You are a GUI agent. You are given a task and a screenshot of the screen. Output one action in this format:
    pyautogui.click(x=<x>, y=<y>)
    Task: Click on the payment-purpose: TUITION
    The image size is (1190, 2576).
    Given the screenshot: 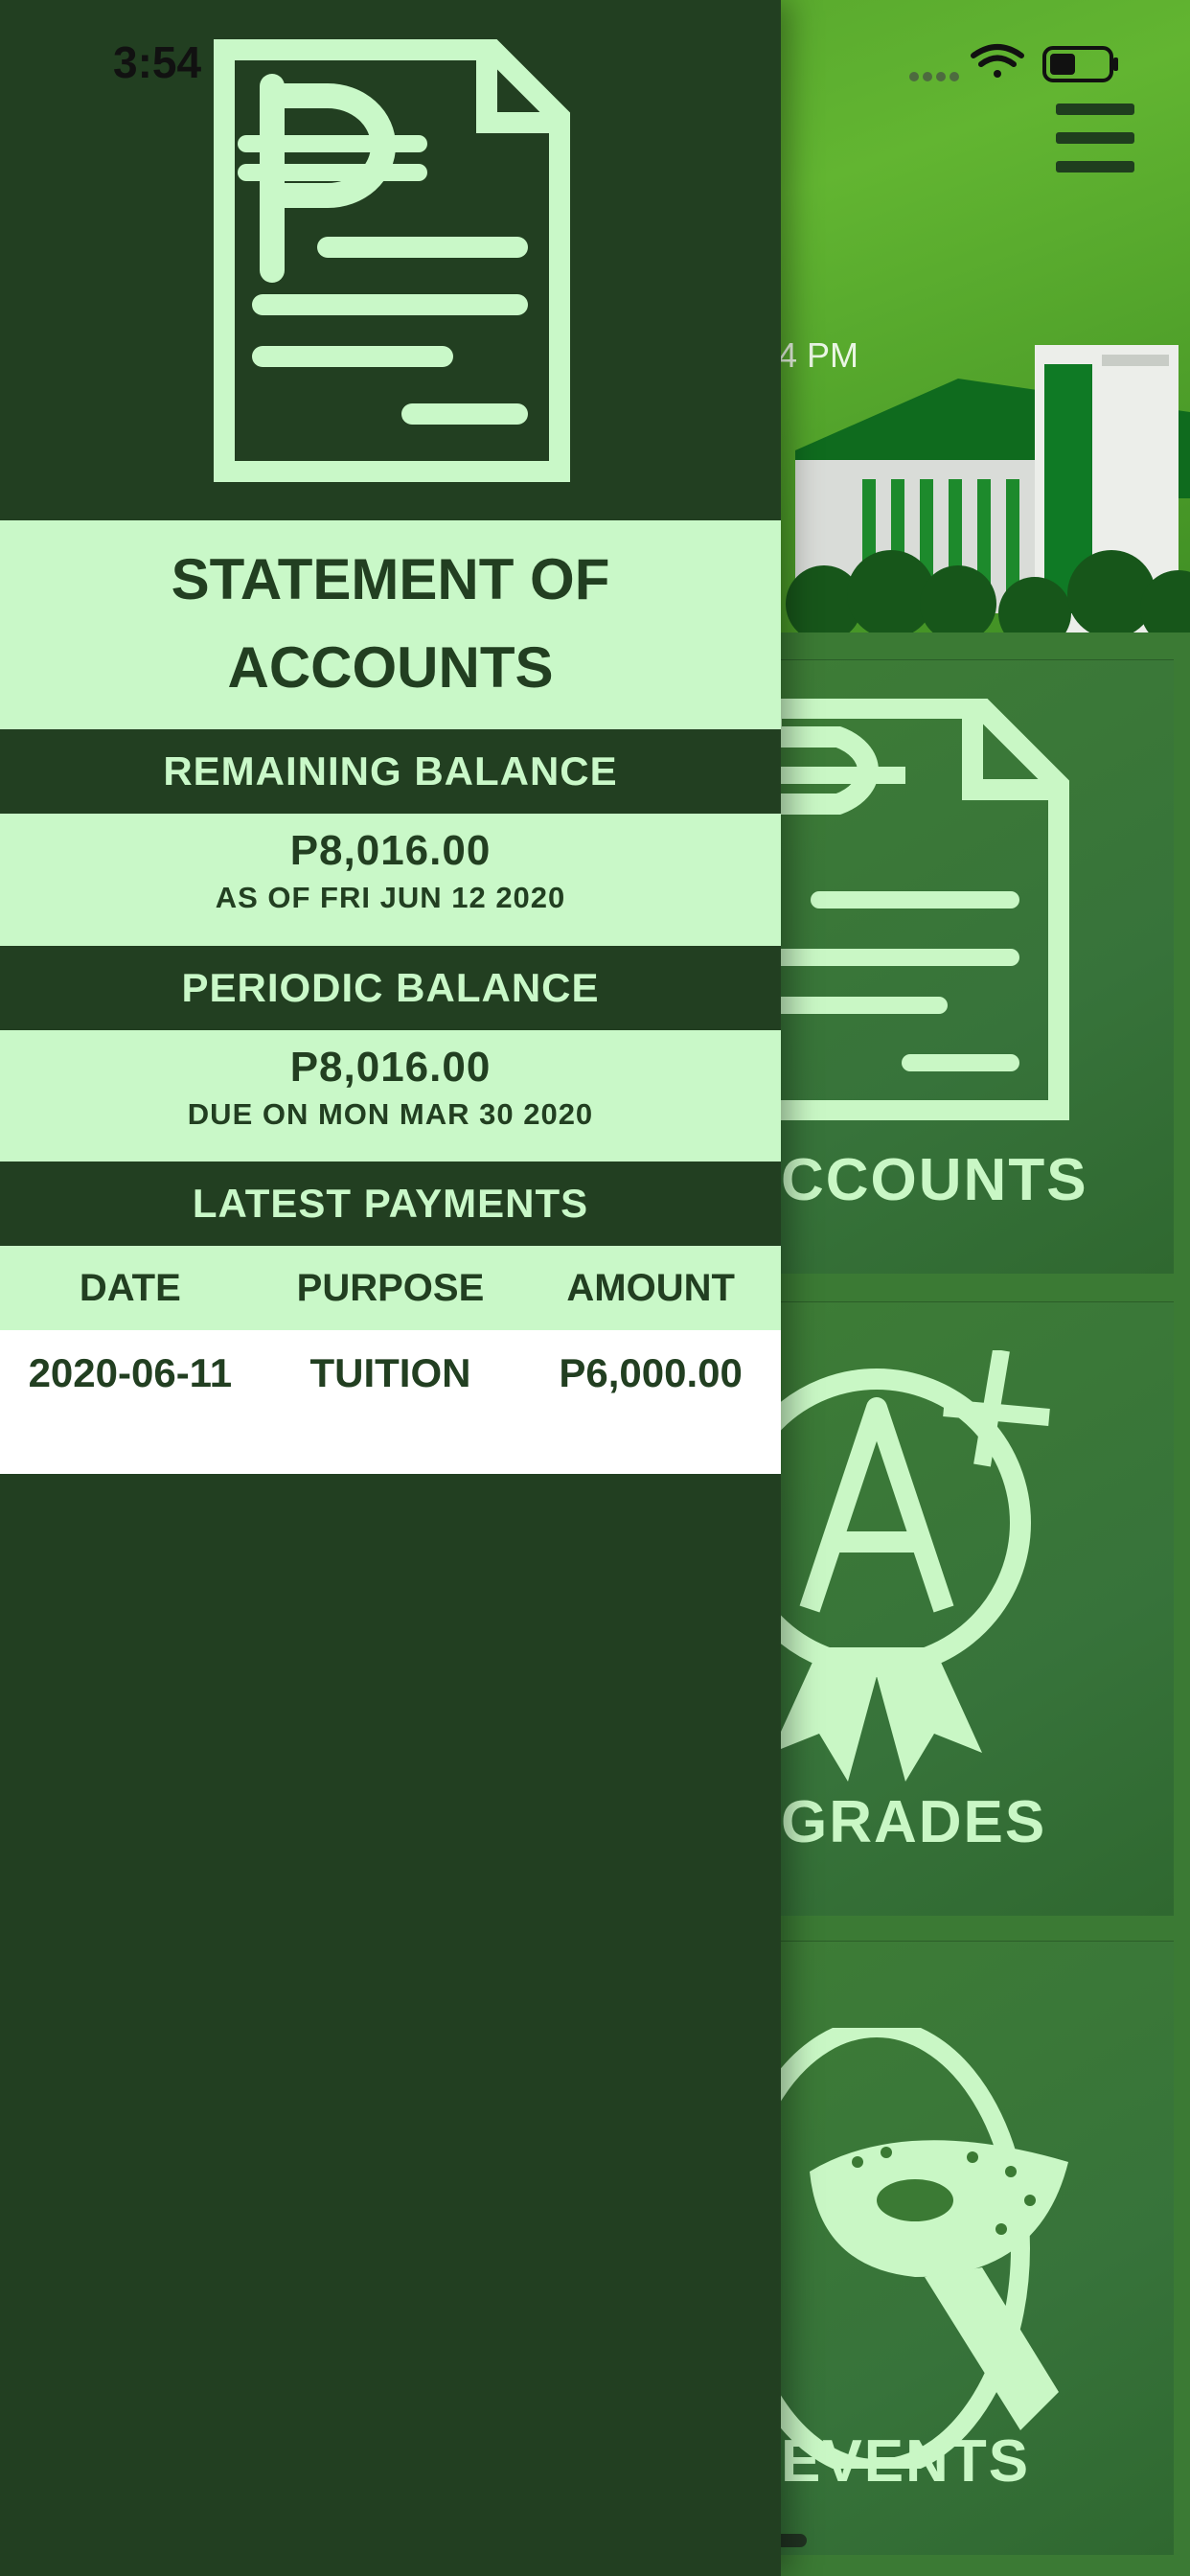 What is the action you would take?
    pyautogui.click(x=390, y=1372)
    